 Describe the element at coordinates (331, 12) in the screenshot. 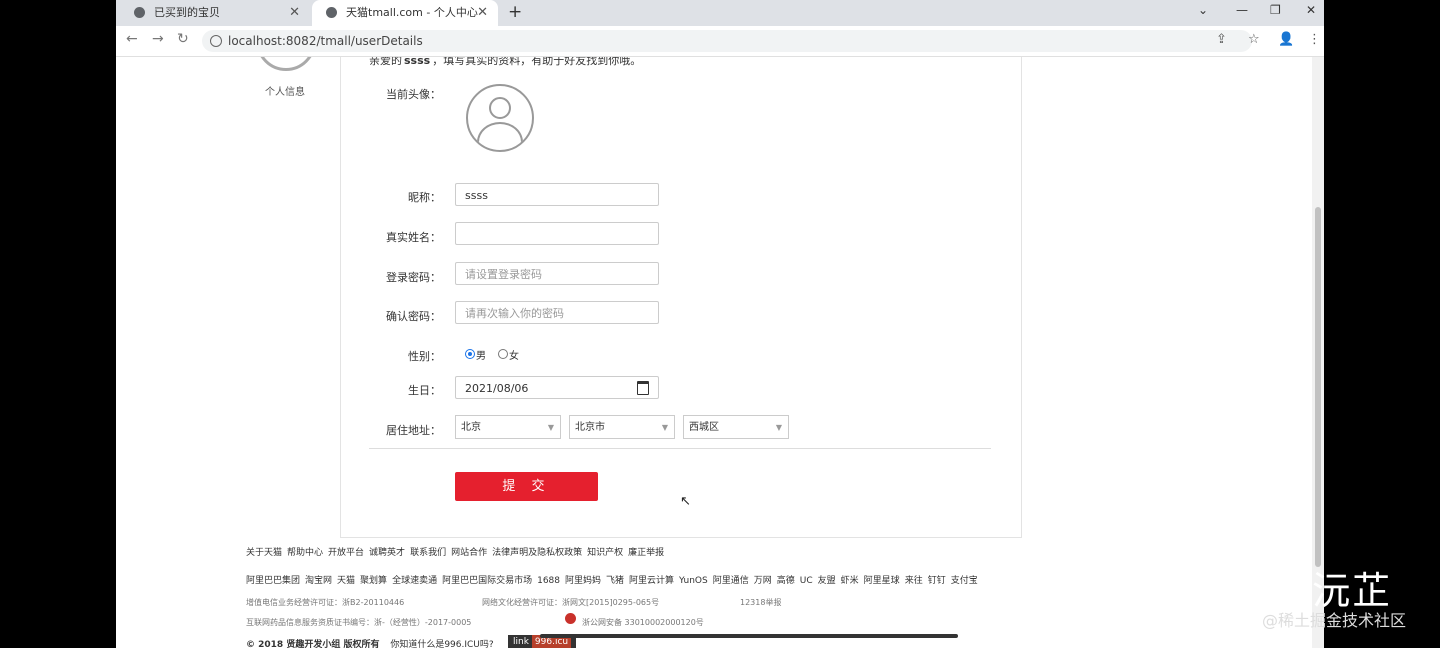

I see `globe-icon` at that location.